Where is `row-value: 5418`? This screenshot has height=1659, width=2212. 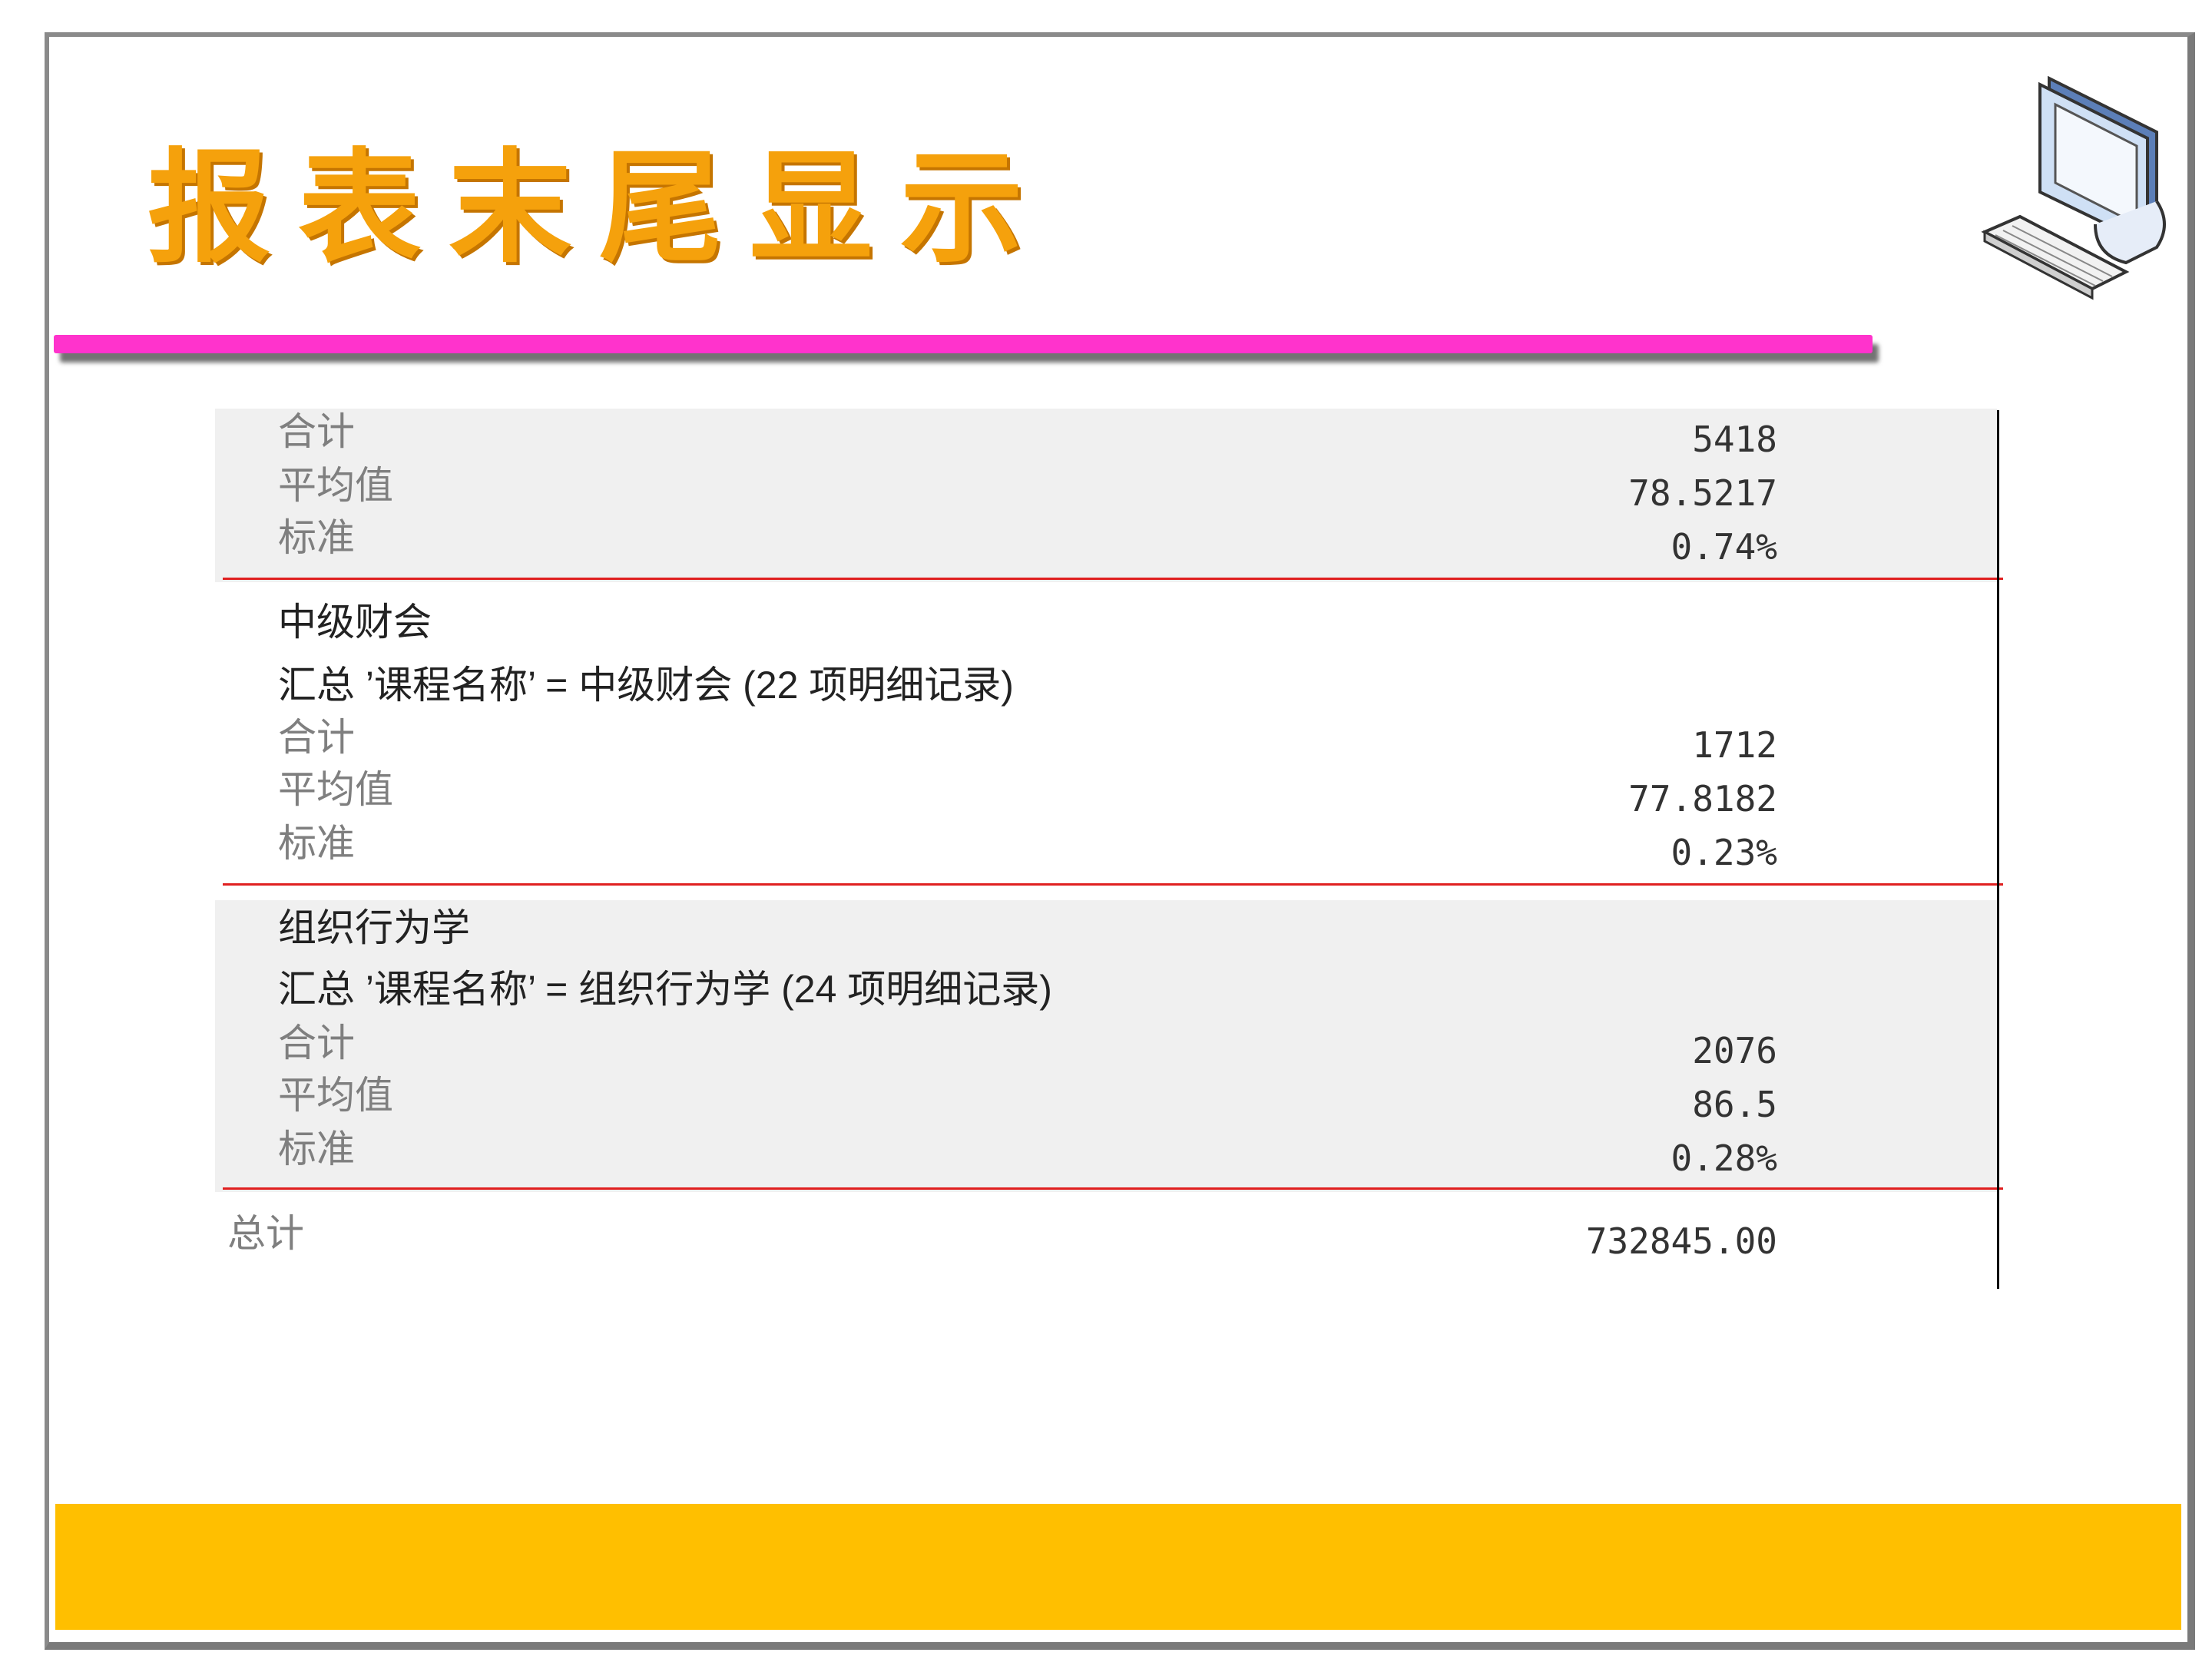 row-value: 5418 is located at coordinates (1734, 440).